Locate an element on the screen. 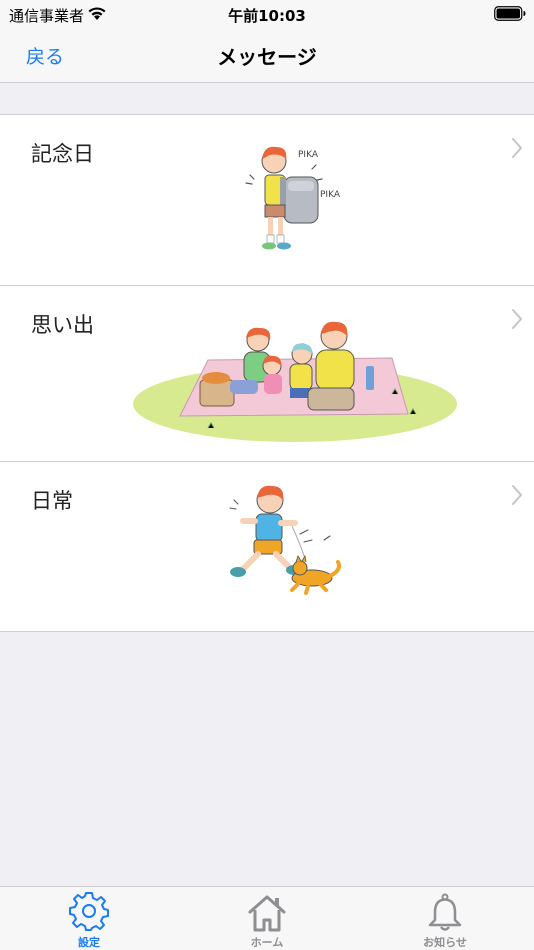  page-title: メッセージ is located at coordinates (267, 57).